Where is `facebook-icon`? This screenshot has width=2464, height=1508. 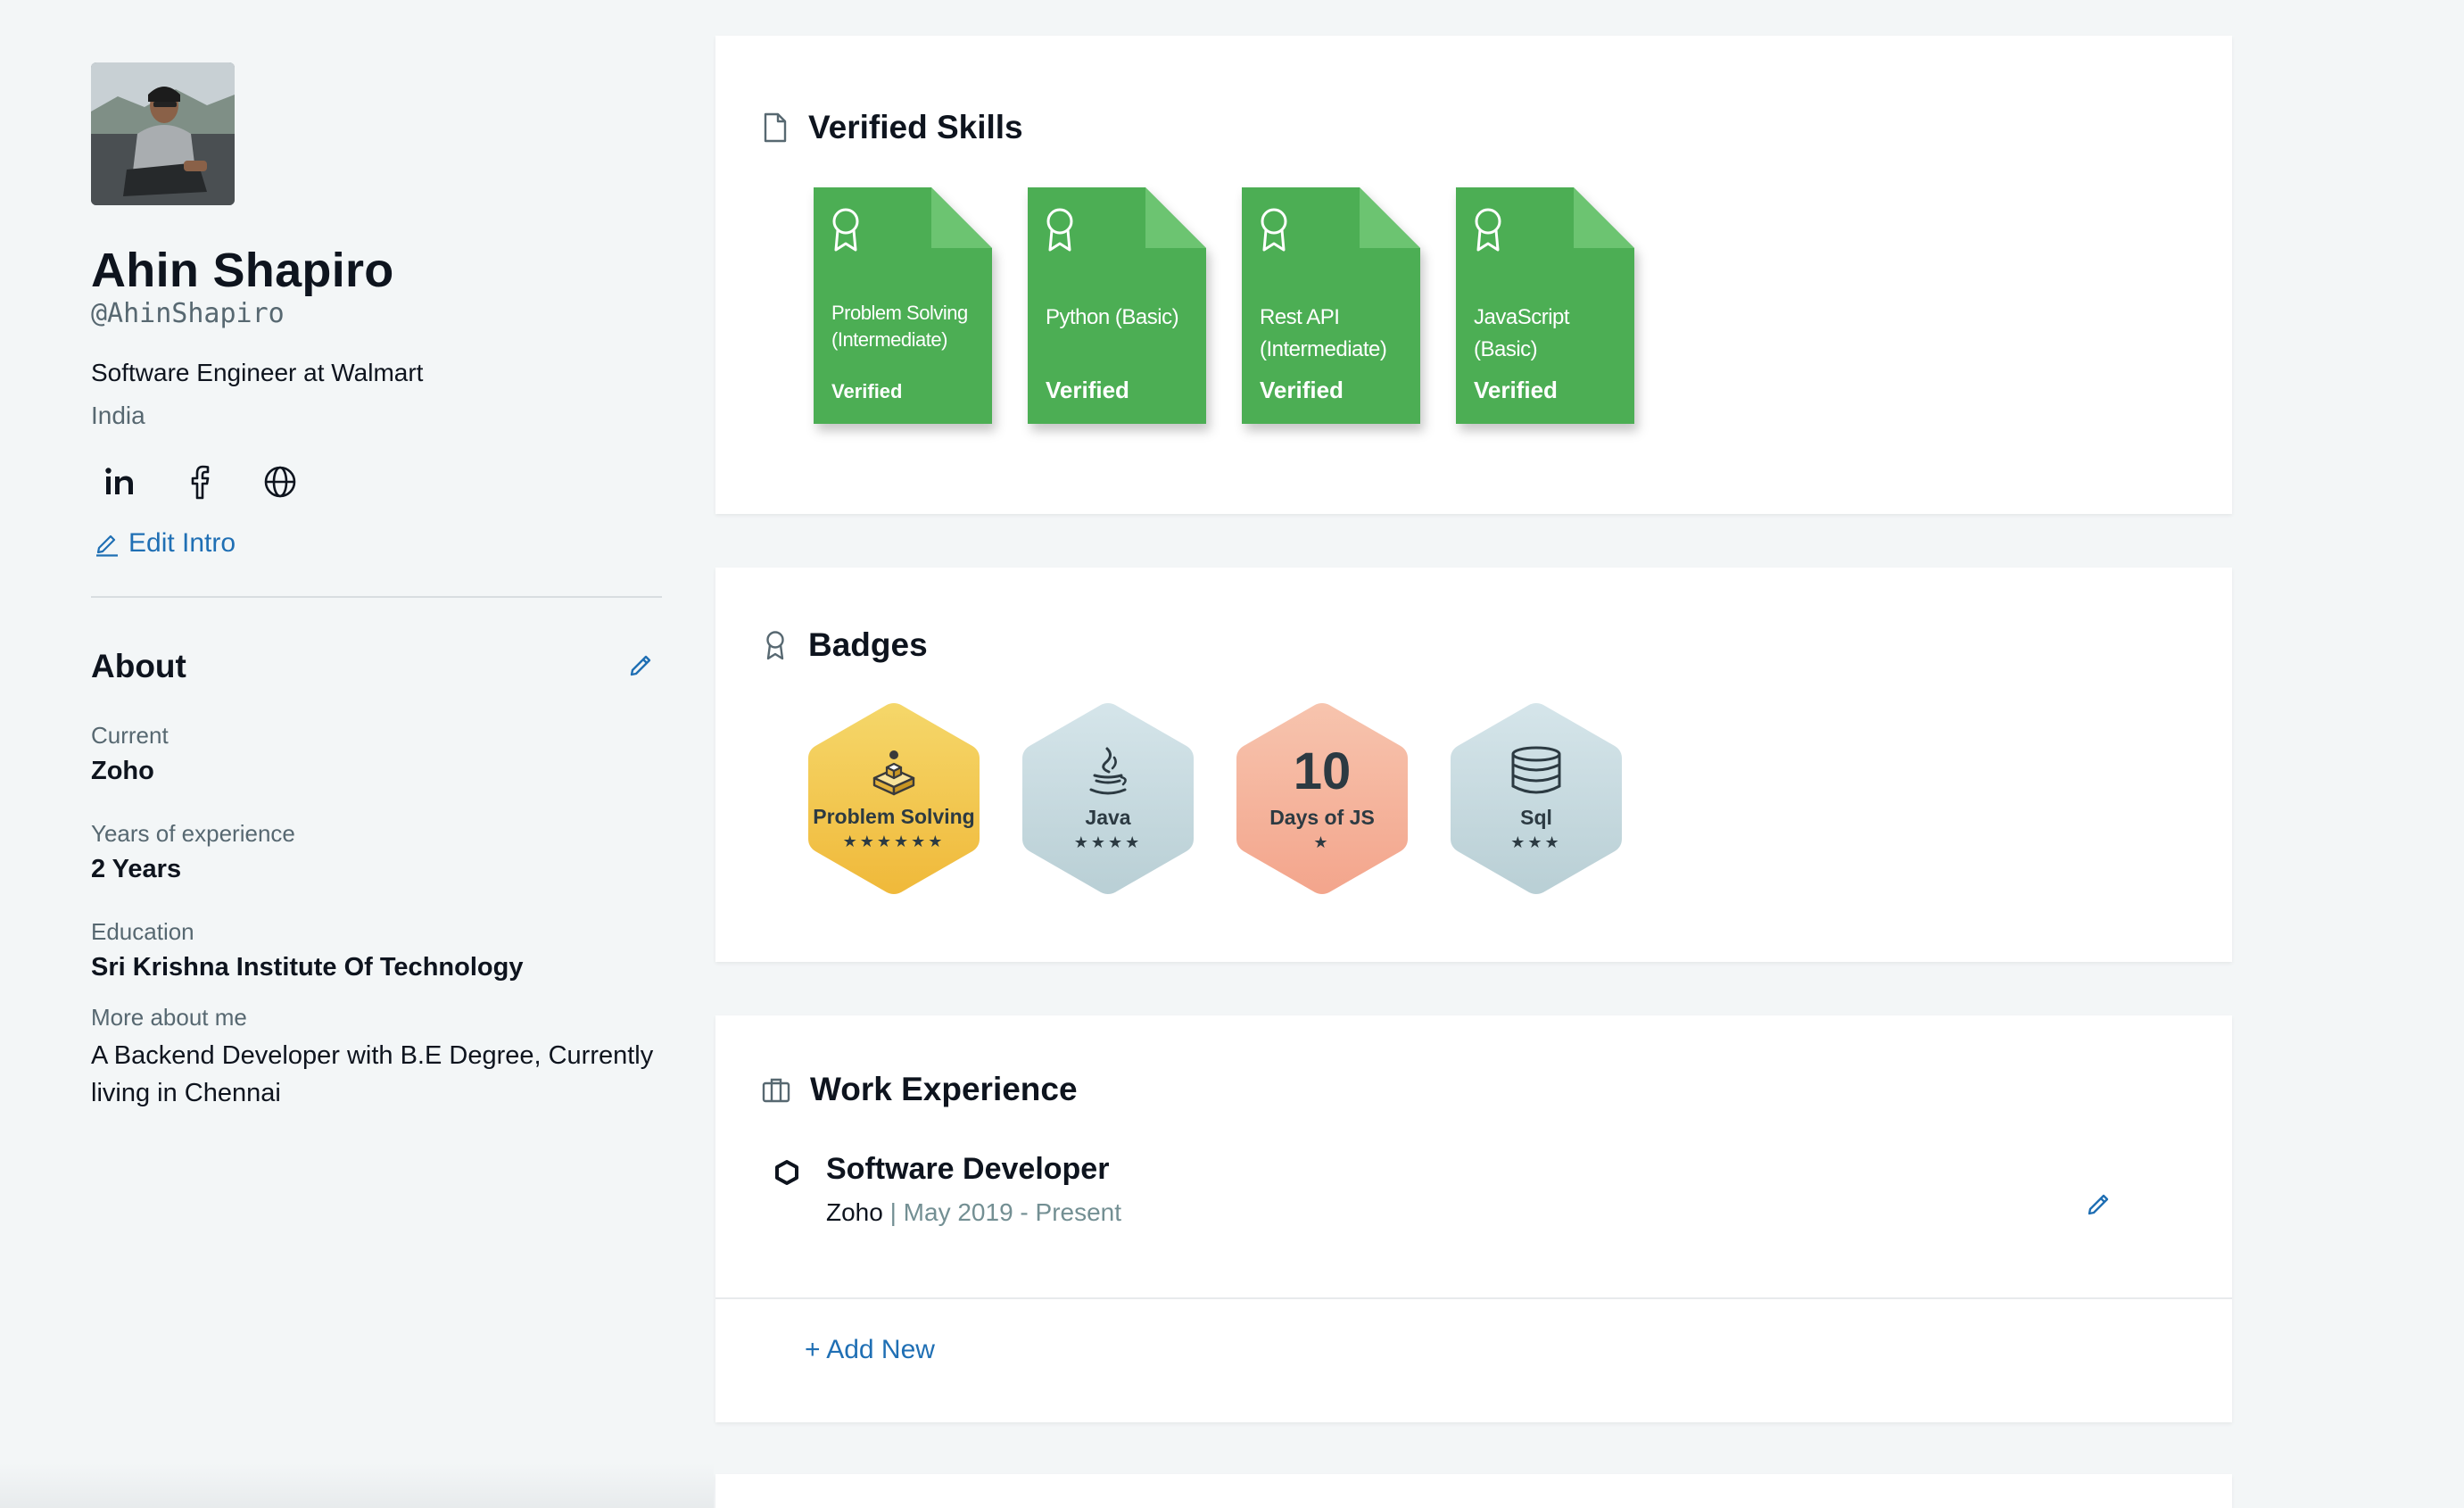 facebook-icon is located at coordinates (200, 481).